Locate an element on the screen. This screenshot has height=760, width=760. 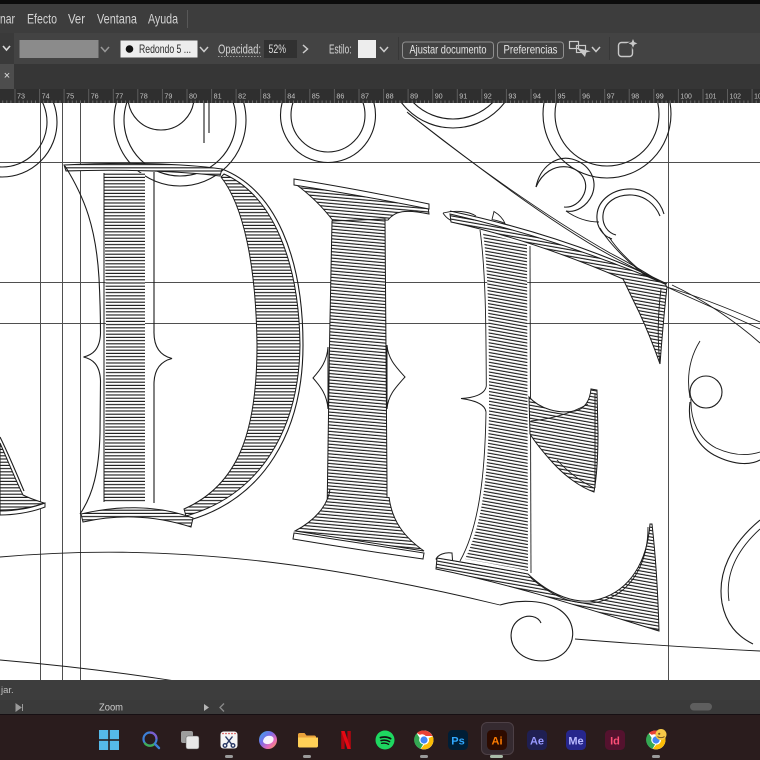
svg-text: 77 is located at coordinates (119, 96).